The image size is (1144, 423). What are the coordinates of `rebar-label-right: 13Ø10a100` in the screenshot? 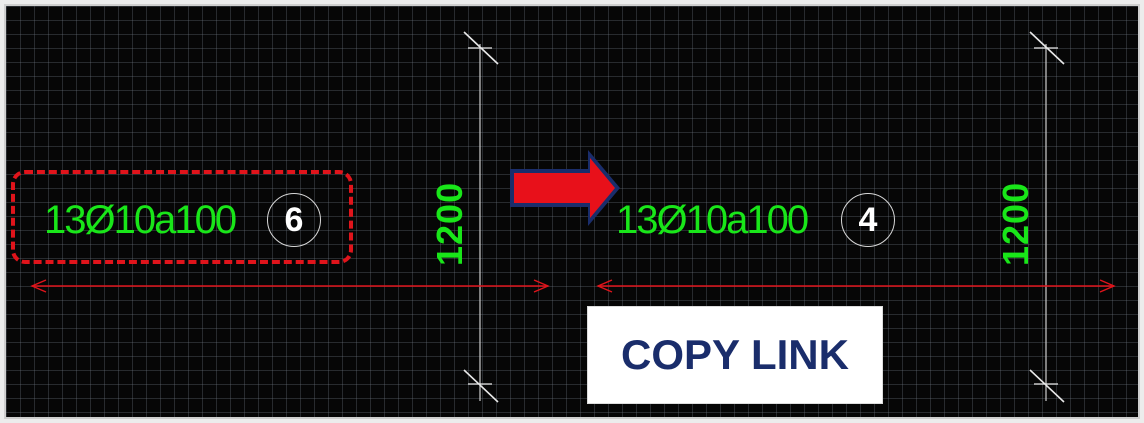 It's located at (712, 220).